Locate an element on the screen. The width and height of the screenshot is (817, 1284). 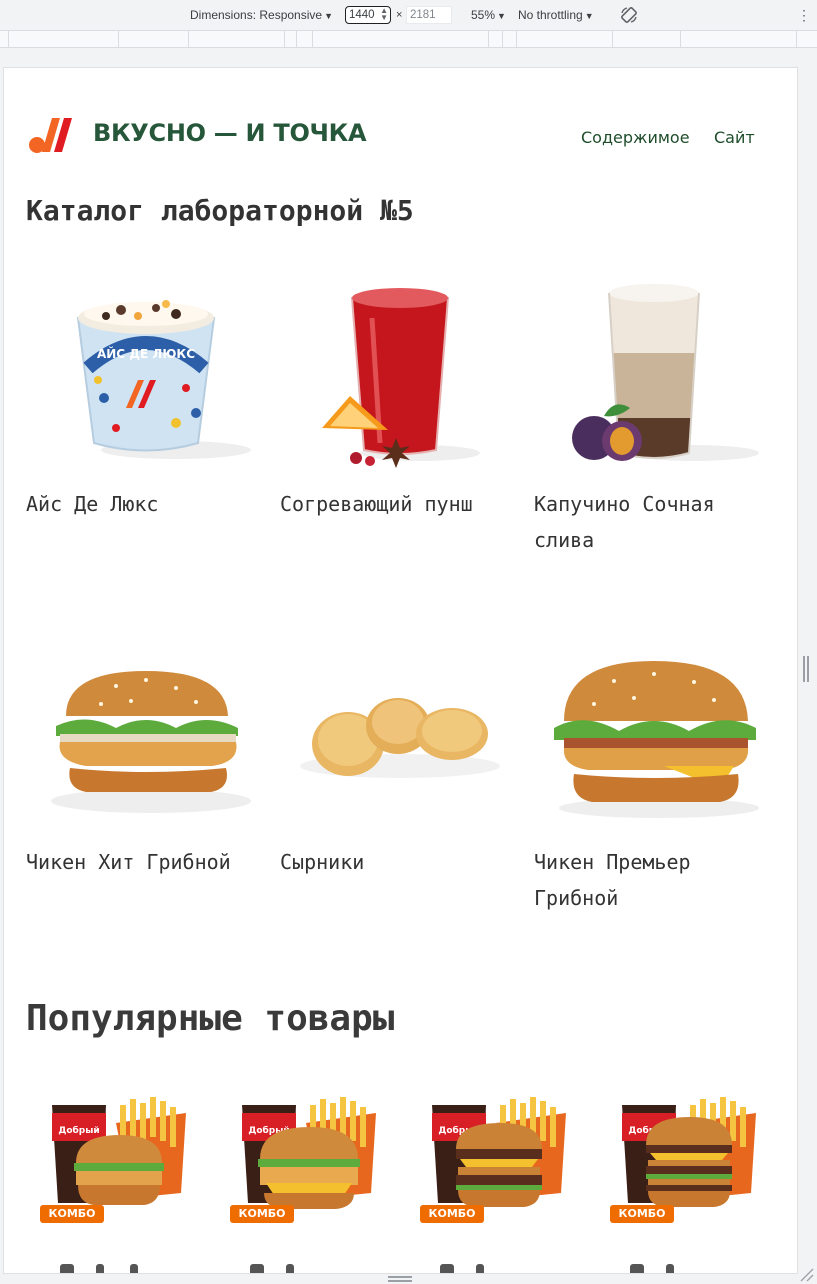
syrniki-icon is located at coordinates (400, 738).